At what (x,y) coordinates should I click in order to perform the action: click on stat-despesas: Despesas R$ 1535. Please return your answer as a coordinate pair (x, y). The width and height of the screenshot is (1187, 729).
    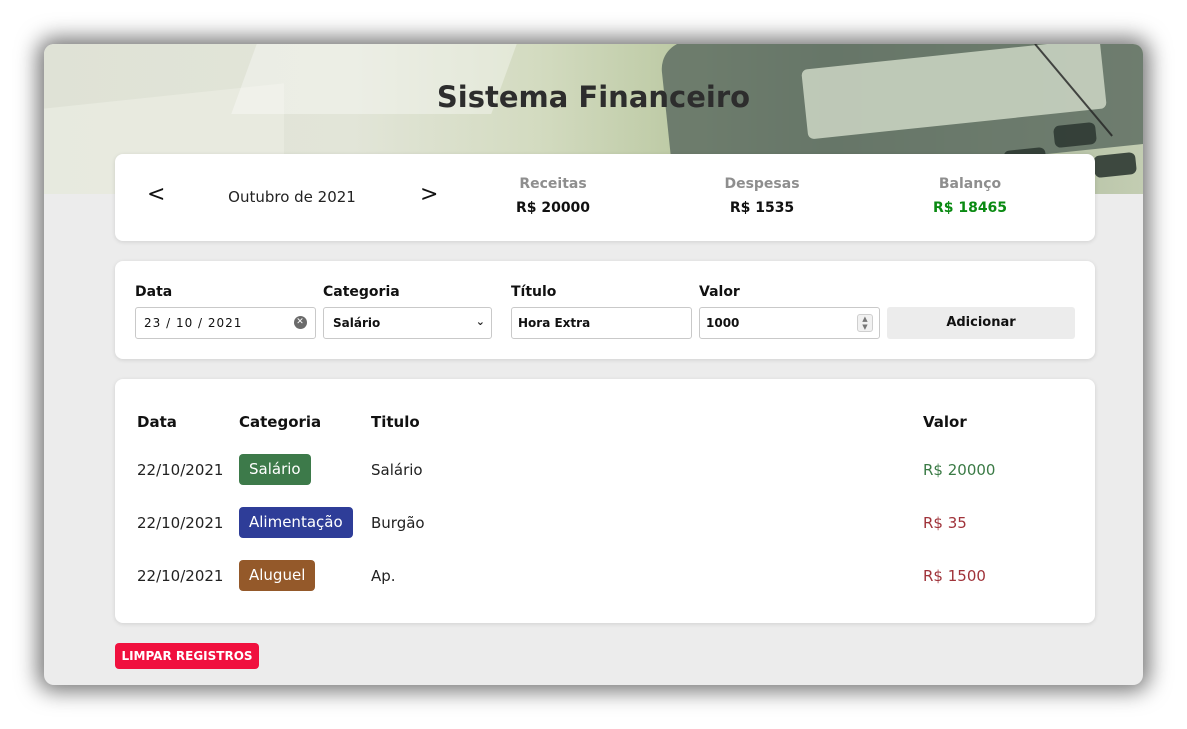
    Looking at the image, I should click on (762, 196).